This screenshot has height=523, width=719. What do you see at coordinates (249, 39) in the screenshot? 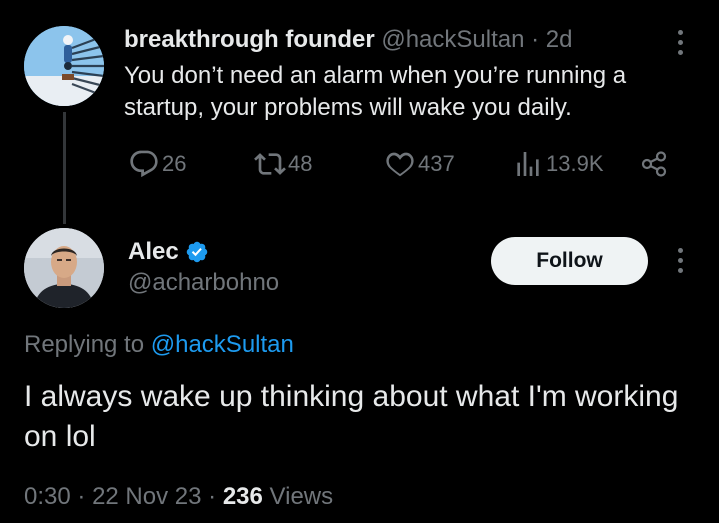
I see `parent-author-name: breakthrough founder` at bounding box center [249, 39].